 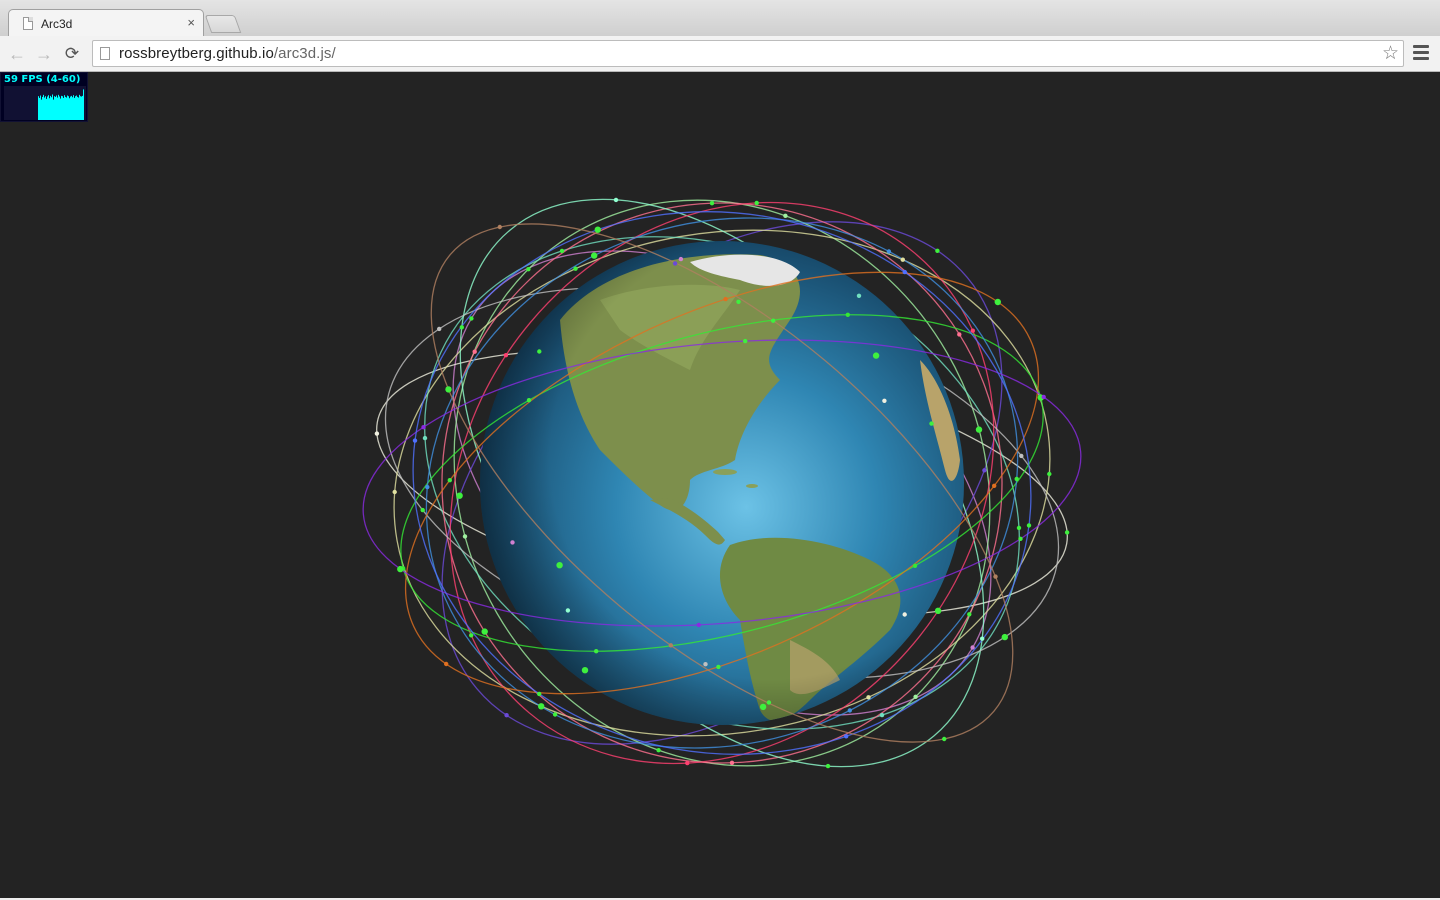 What do you see at coordinates (223, 24) in the screenshot?
I see `new-tab-button` at bounding box center [223, 24].